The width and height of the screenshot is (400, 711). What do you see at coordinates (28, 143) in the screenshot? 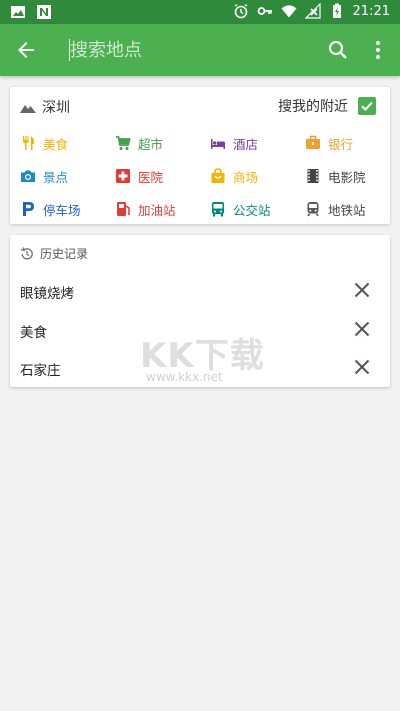
I see `restaurant-icon` at bounding box center [28, 143].